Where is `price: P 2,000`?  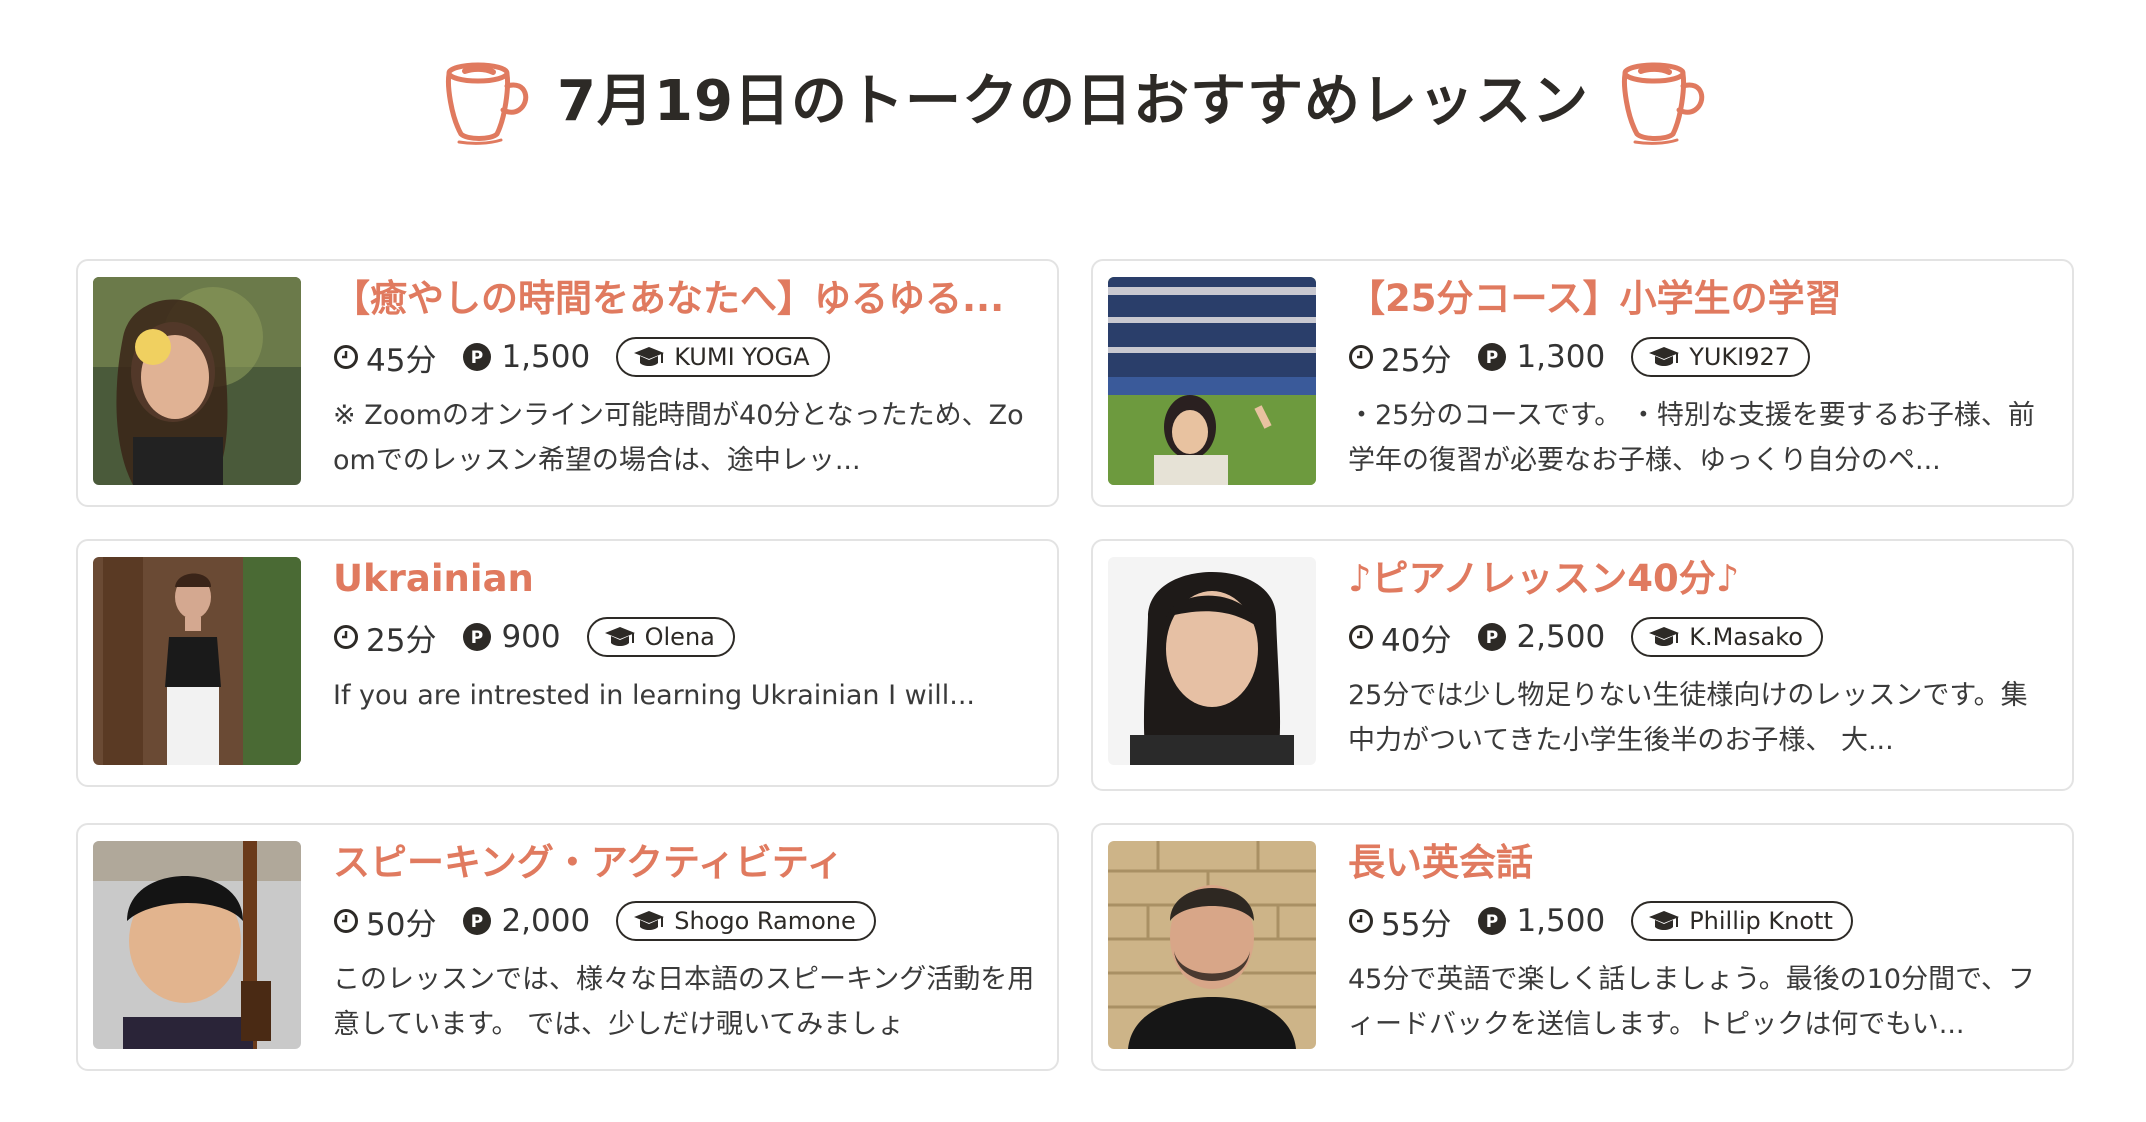 price: P 2,000 is located at coordinates (526, 921).